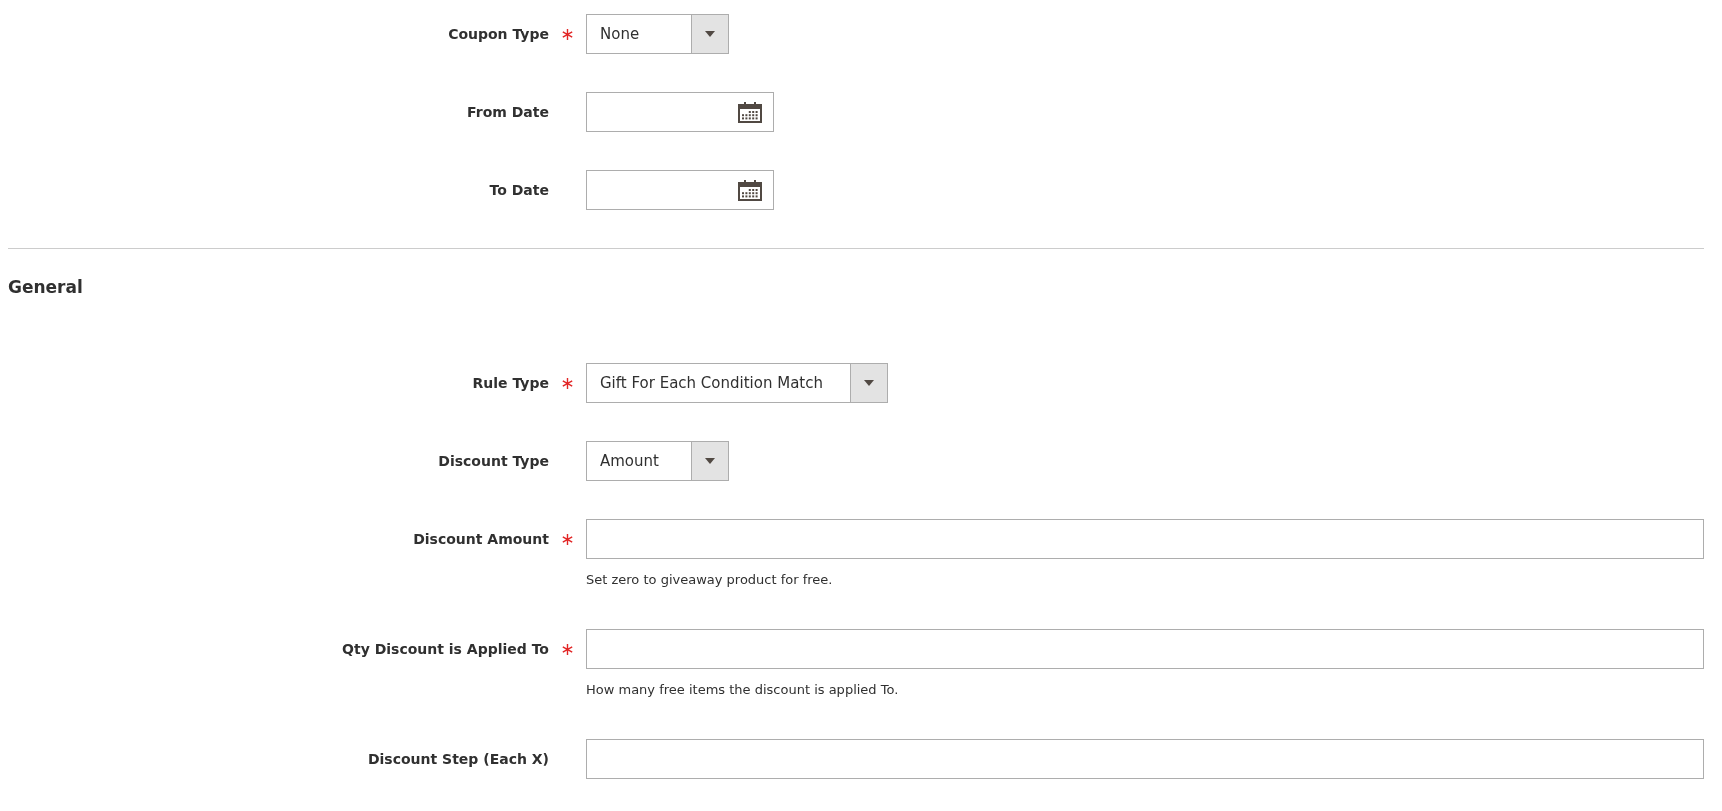  I want to click on field-label: Rule Type, so click(510, 383).